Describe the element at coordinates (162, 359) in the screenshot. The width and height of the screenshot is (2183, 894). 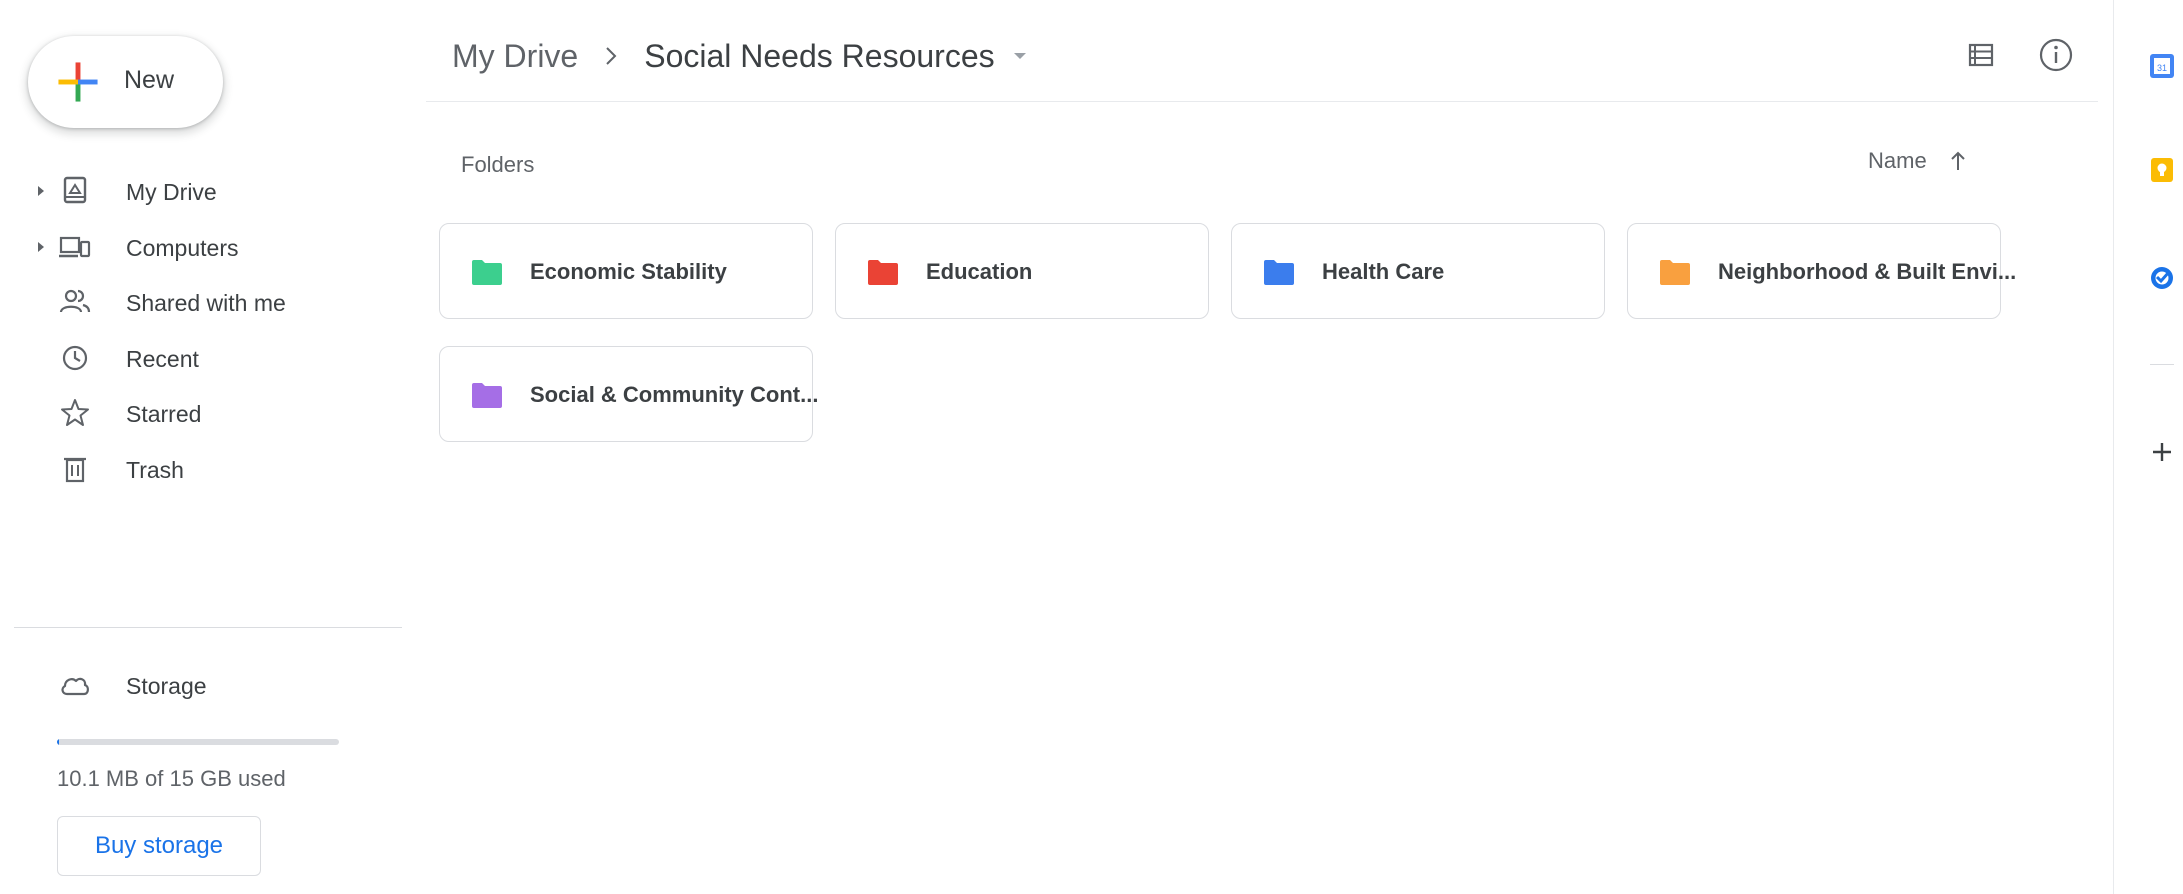
I see `sidebar-item-label: Recent` at that location.